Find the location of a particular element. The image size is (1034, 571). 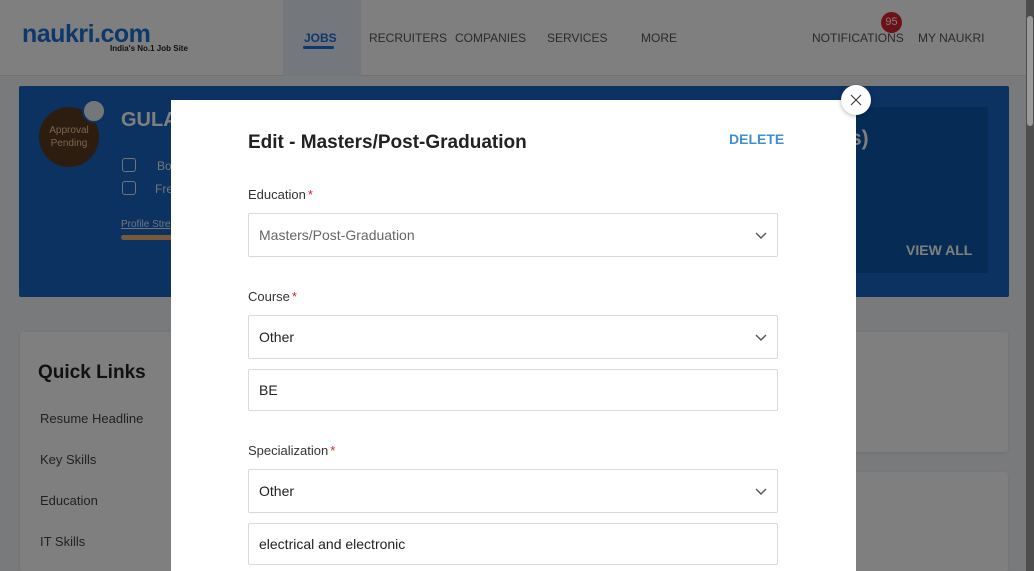

scrollbar-thumb is located at coordinates (1030, 71).